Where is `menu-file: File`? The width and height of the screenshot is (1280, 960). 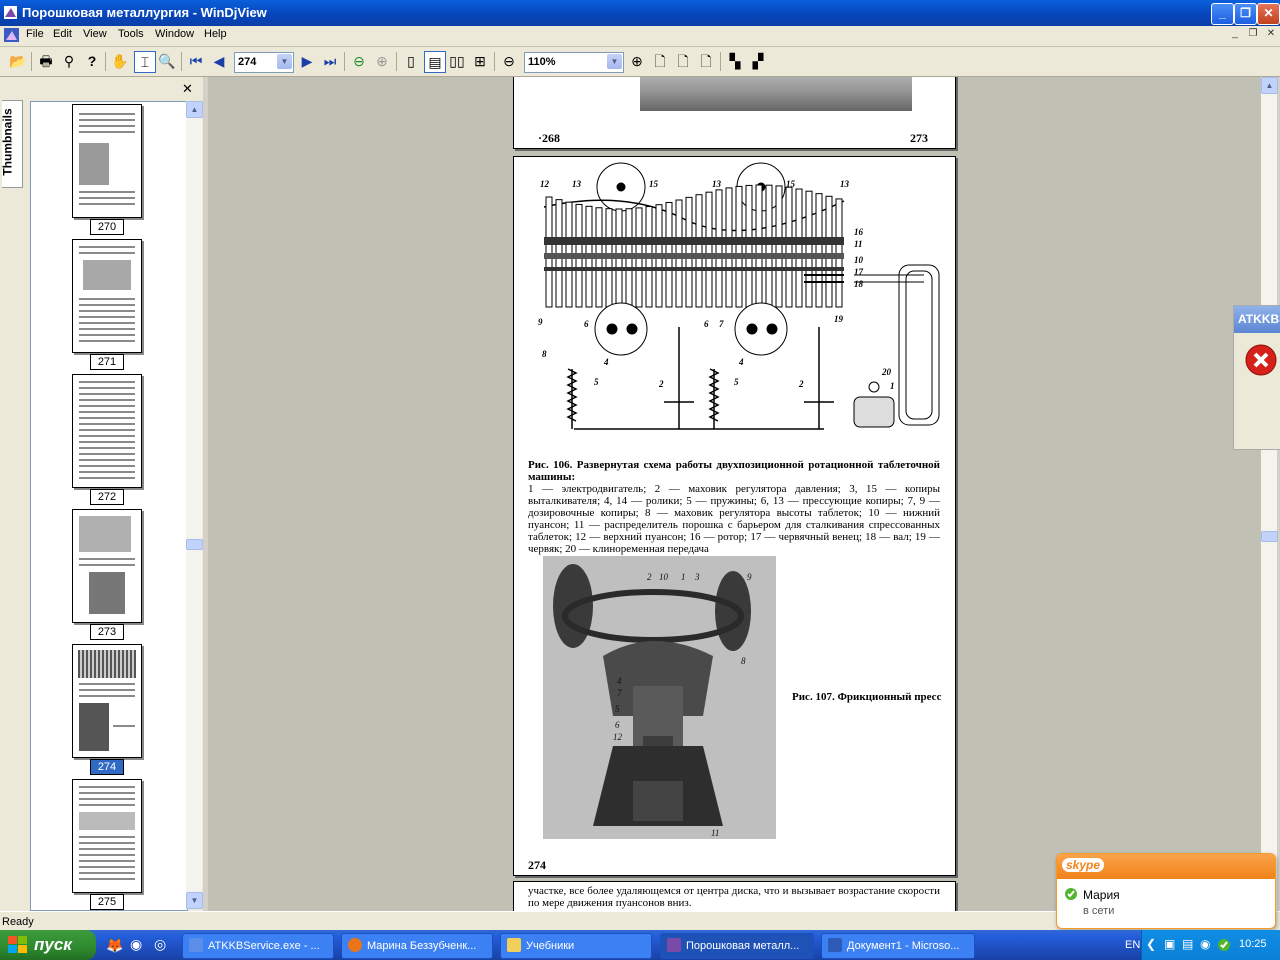
menu-file: File is located at coordinates (35, 34).